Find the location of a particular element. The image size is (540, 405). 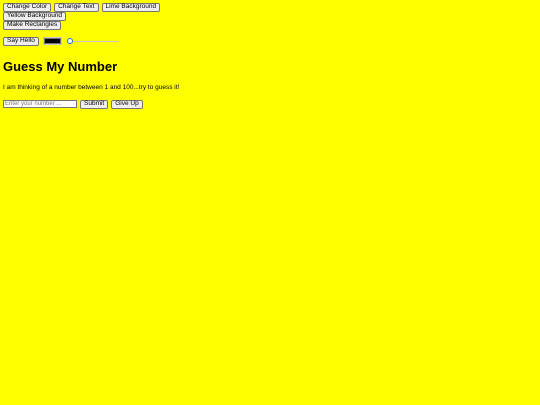

color-picker is located at coordinates (52, 41).